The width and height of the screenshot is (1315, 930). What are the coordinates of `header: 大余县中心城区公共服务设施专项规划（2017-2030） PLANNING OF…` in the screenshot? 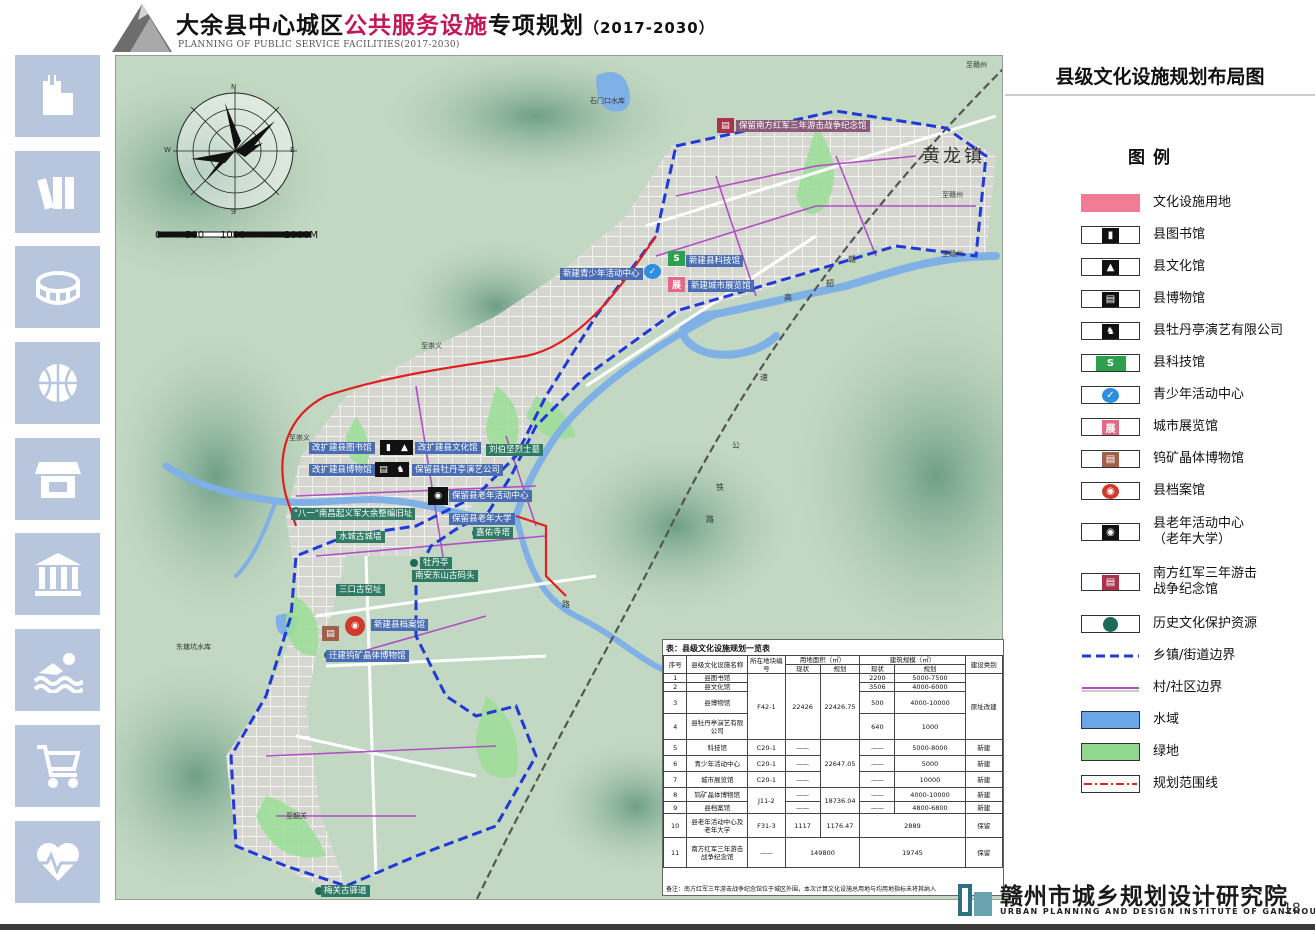 It's located at (657, 27).